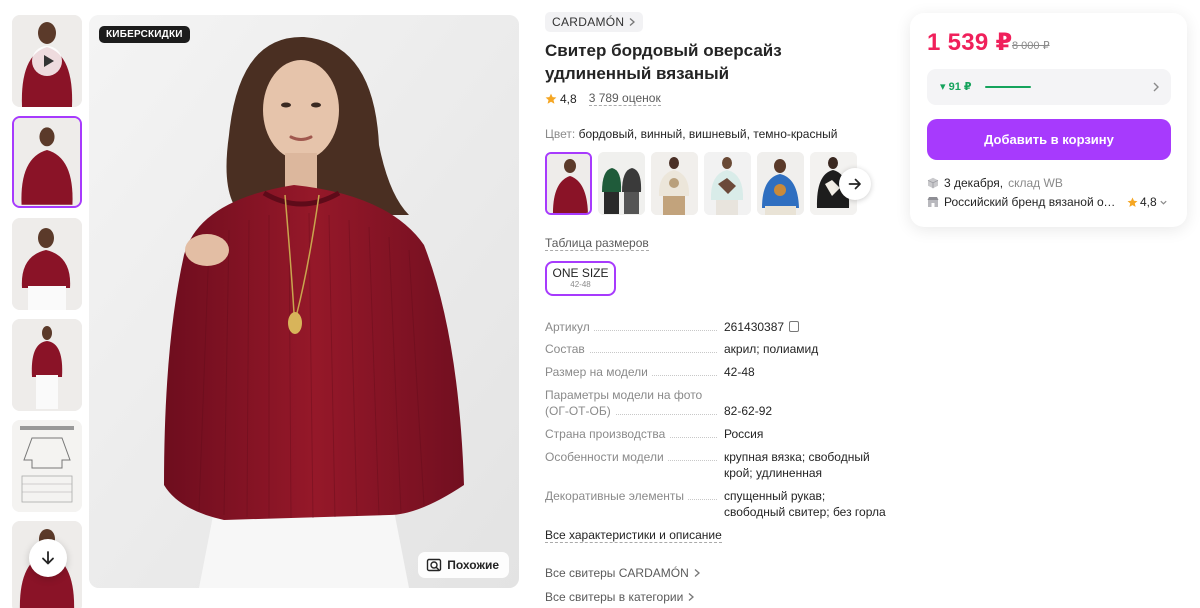 The image size is (1200, 608). What do you see at coordinates (580, 273) in the screenshot?
I see `size-name: ONE SIZE` at bounding box center [580, 273].